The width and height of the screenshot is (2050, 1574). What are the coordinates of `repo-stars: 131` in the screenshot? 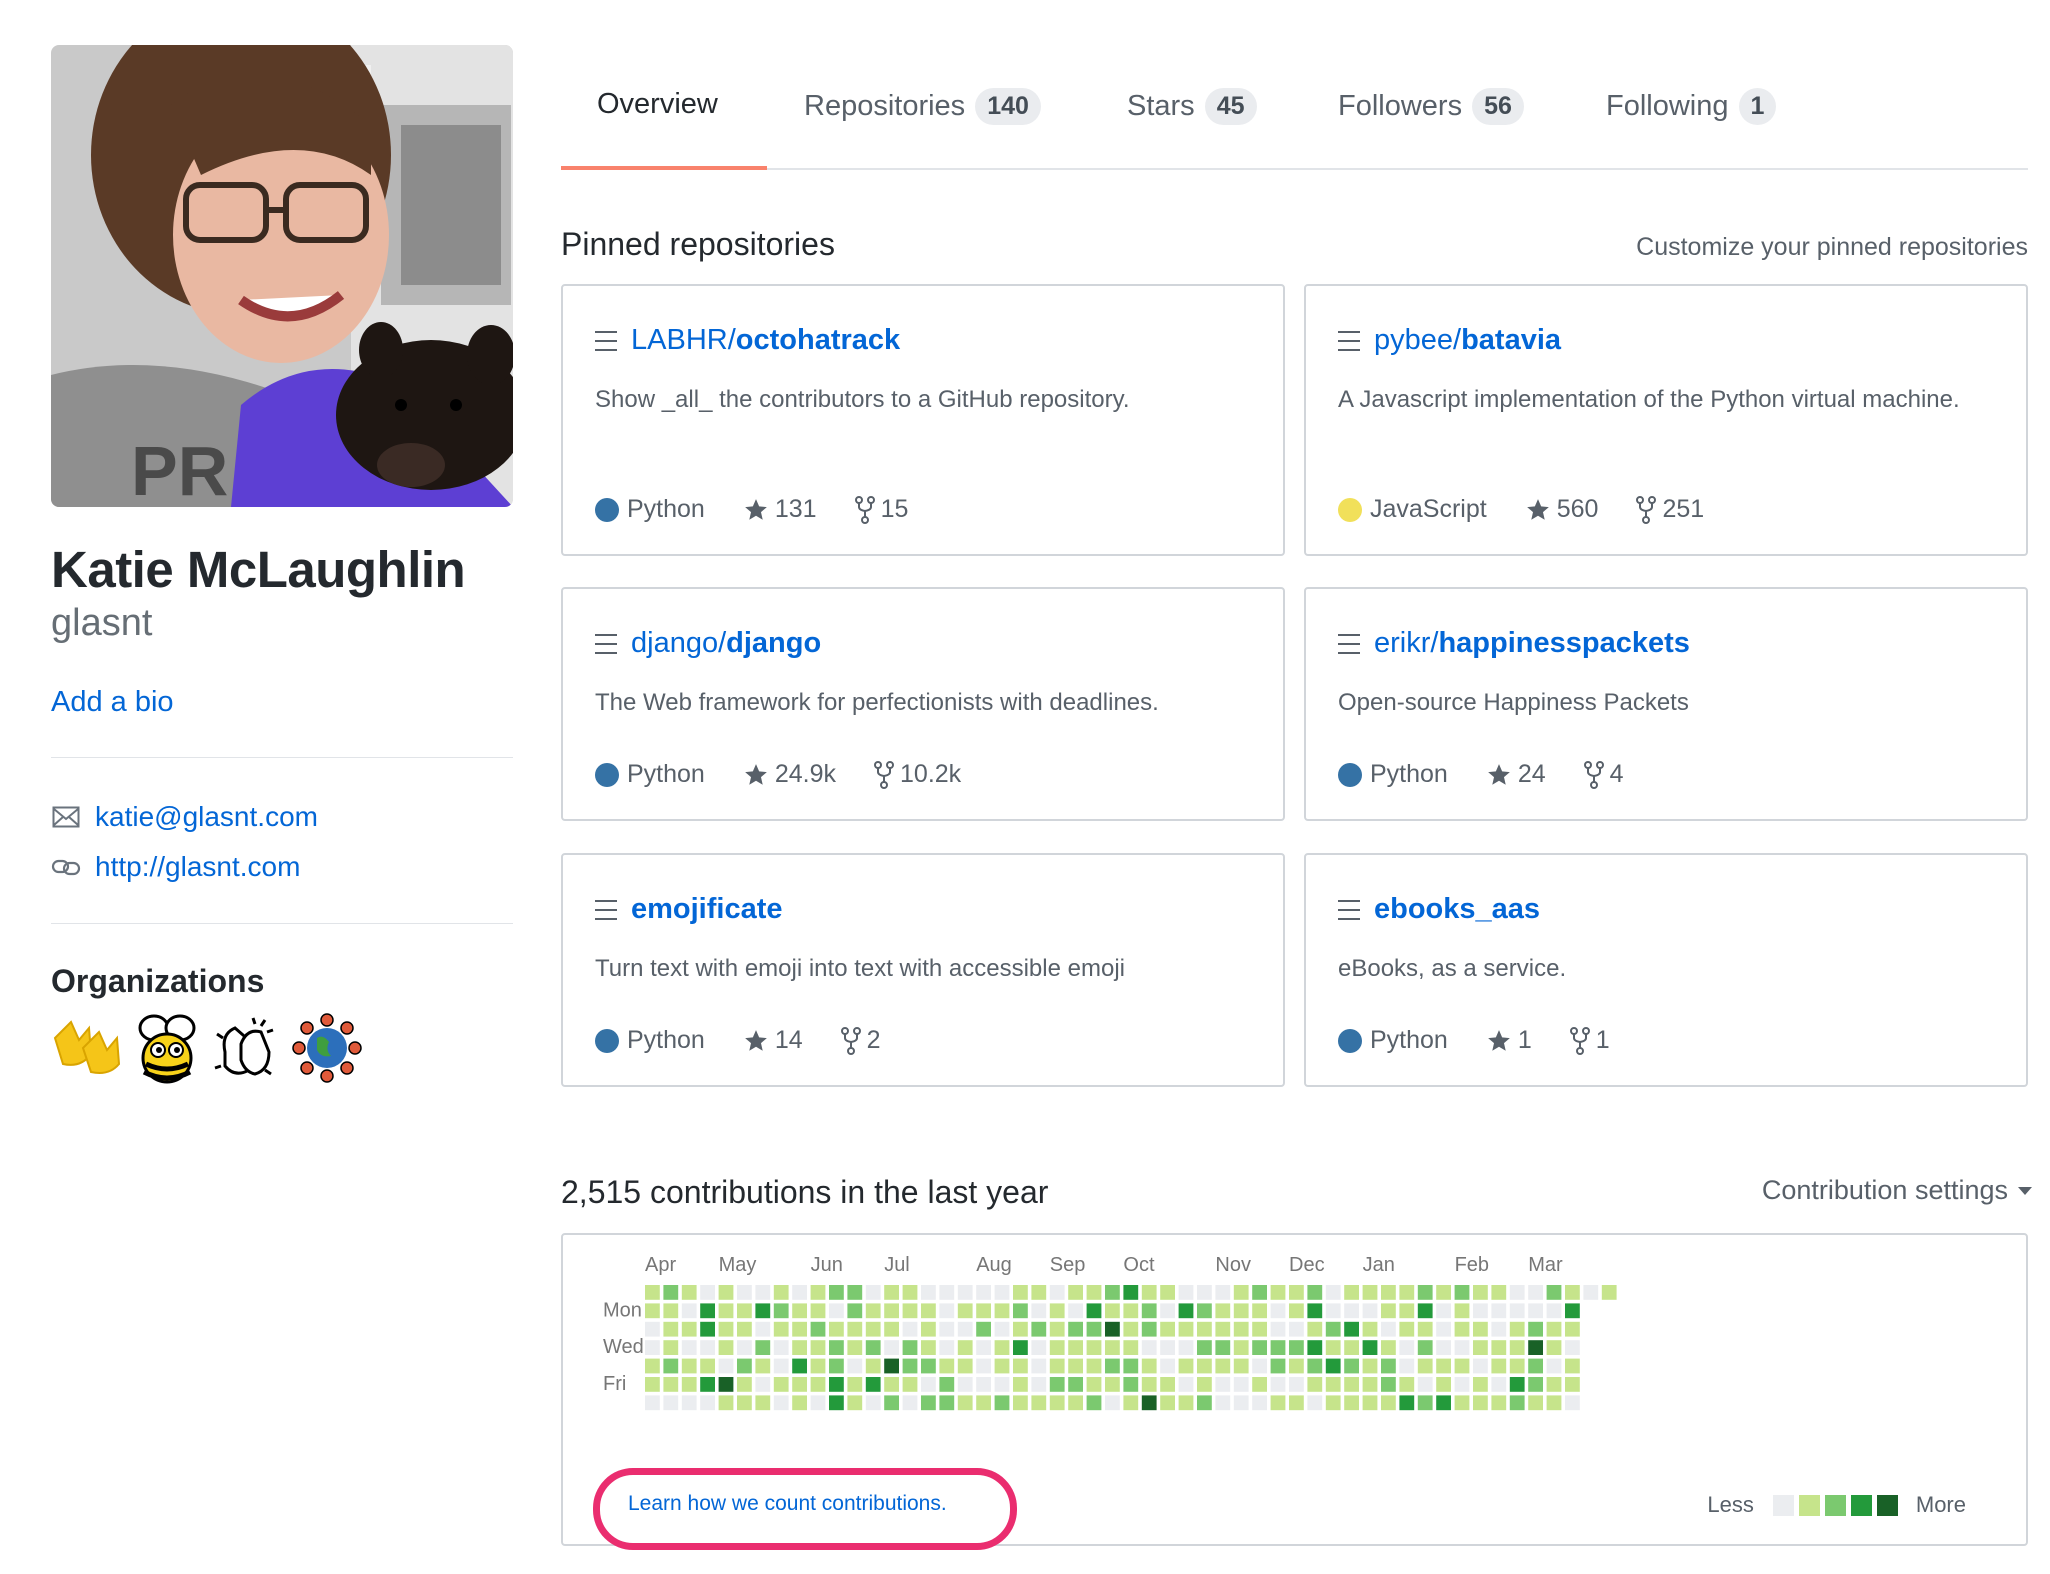 It's located at (780, 509).